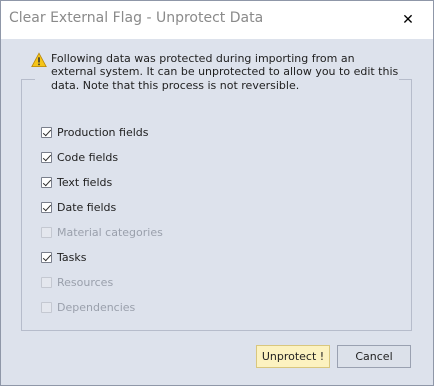  I want to click on option-row: Tasks, so click(63, 257).